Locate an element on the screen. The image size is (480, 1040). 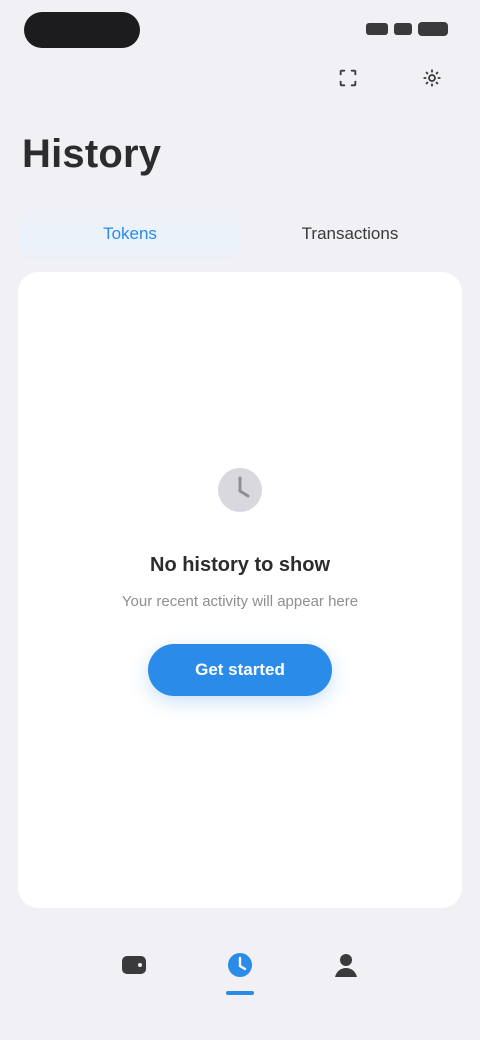
dynamic-island is located at coordinates (82, 30).